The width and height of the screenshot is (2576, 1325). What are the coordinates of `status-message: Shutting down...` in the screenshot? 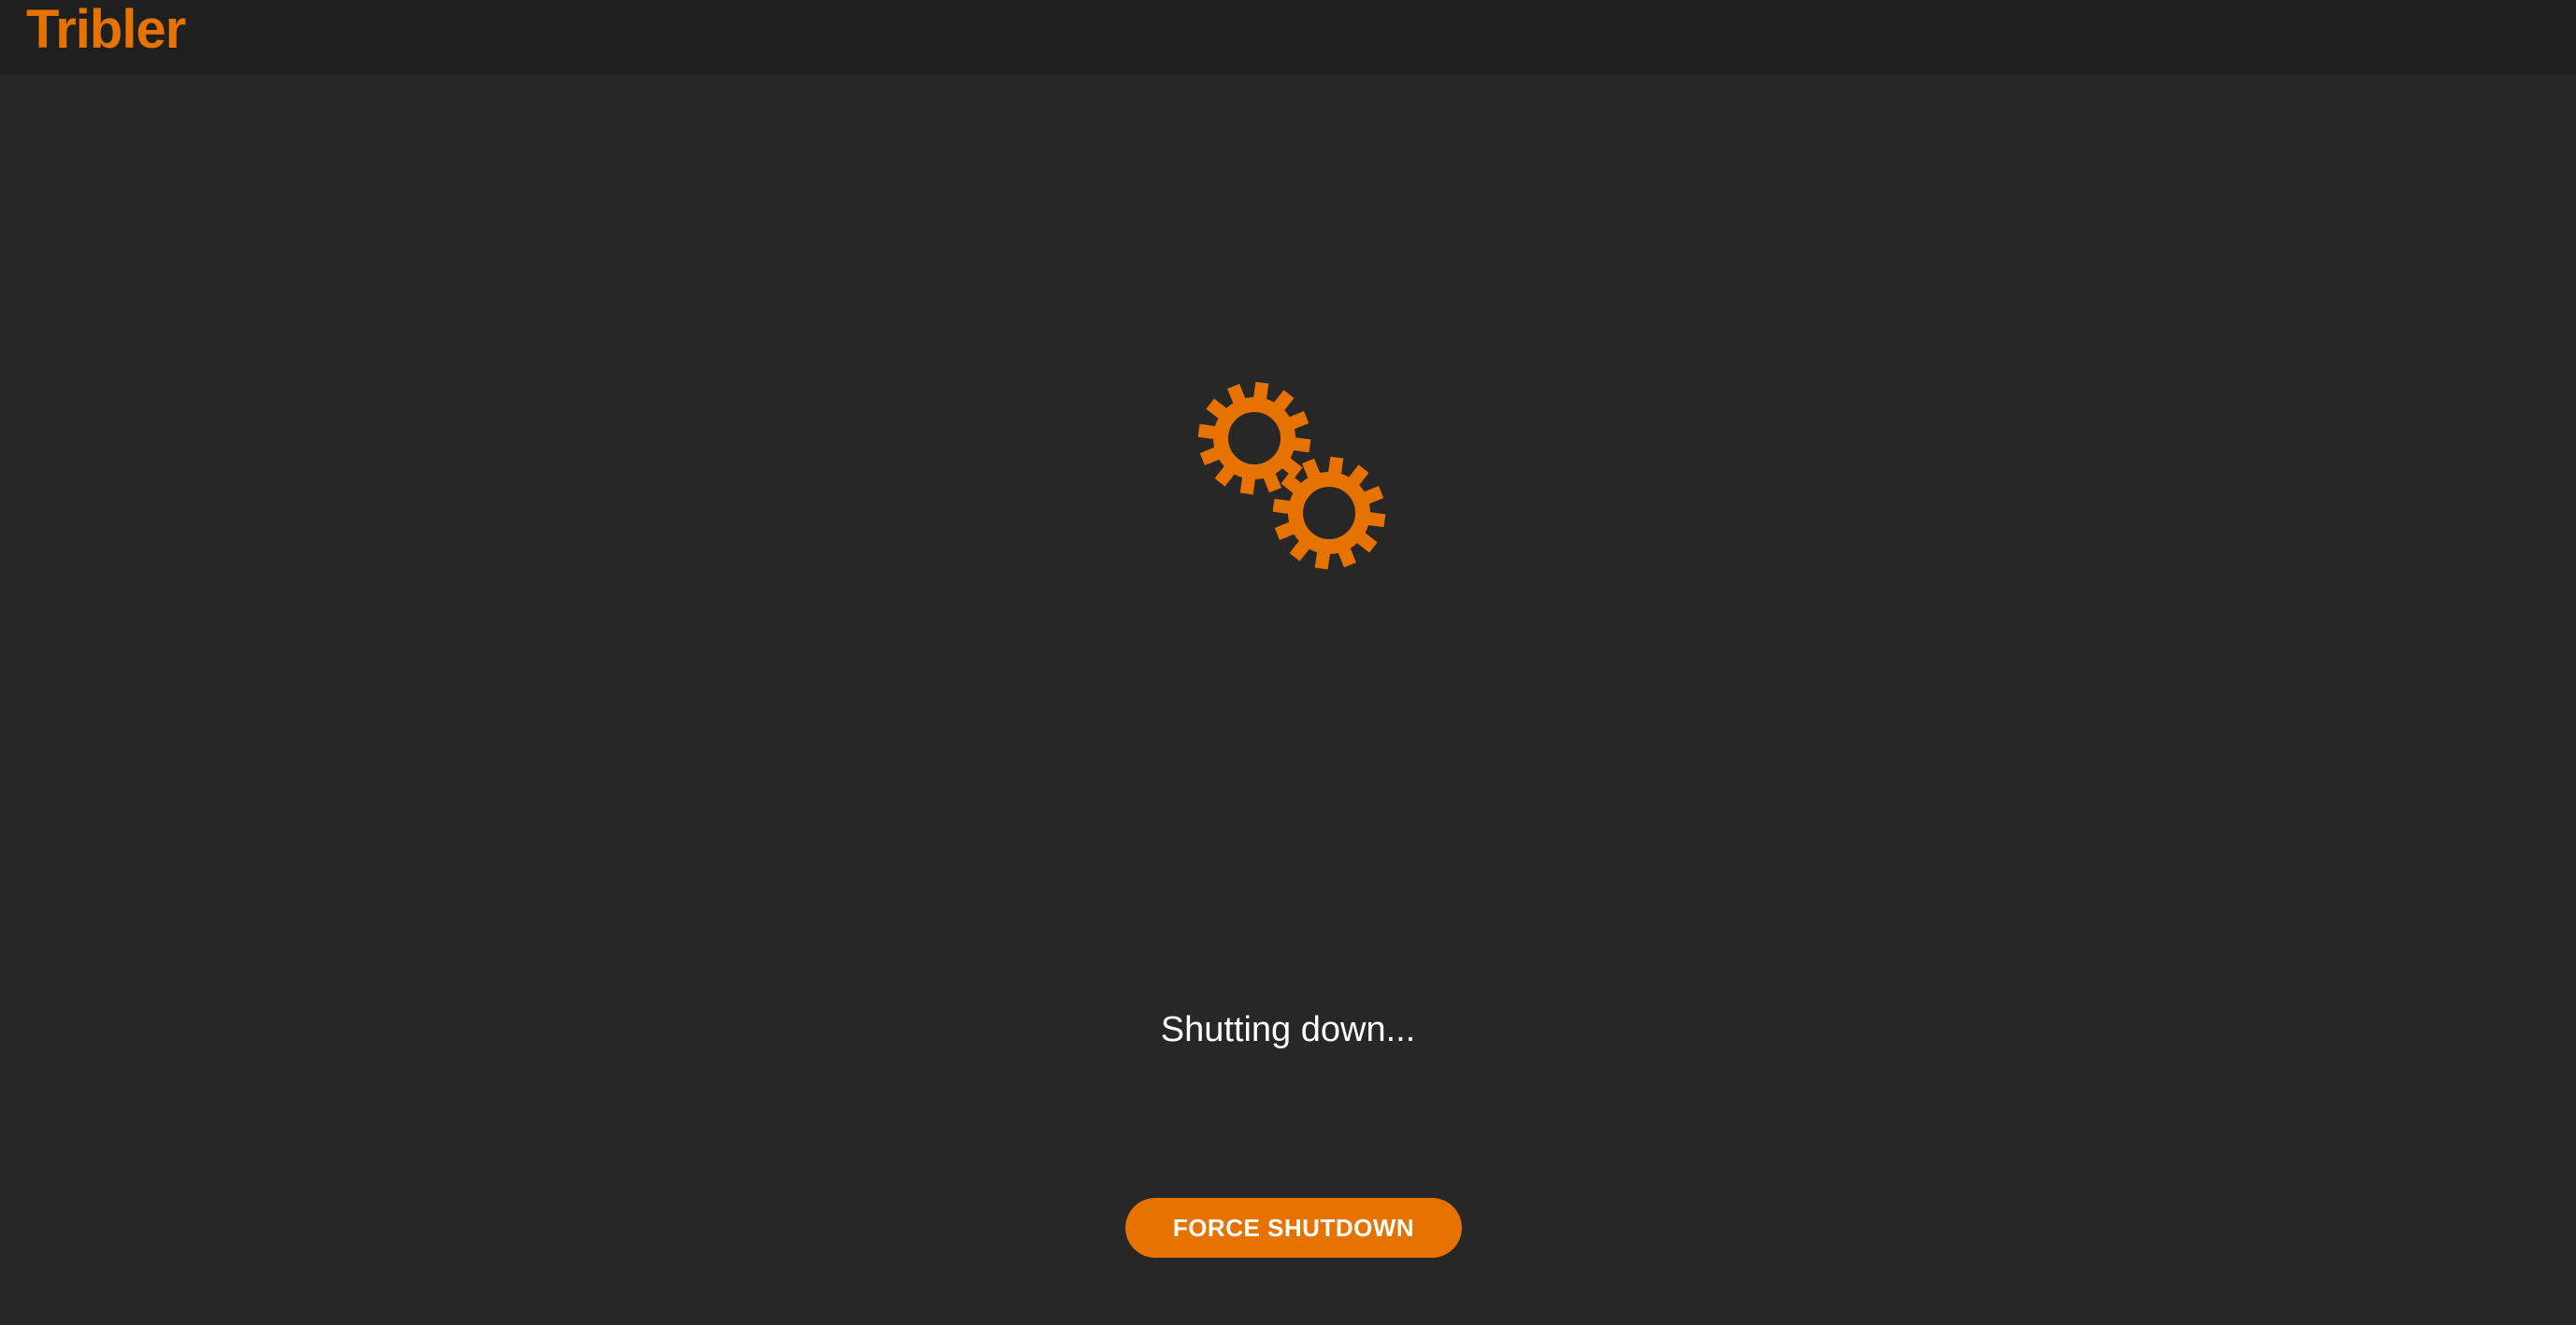 It's located at (1288, 1029).